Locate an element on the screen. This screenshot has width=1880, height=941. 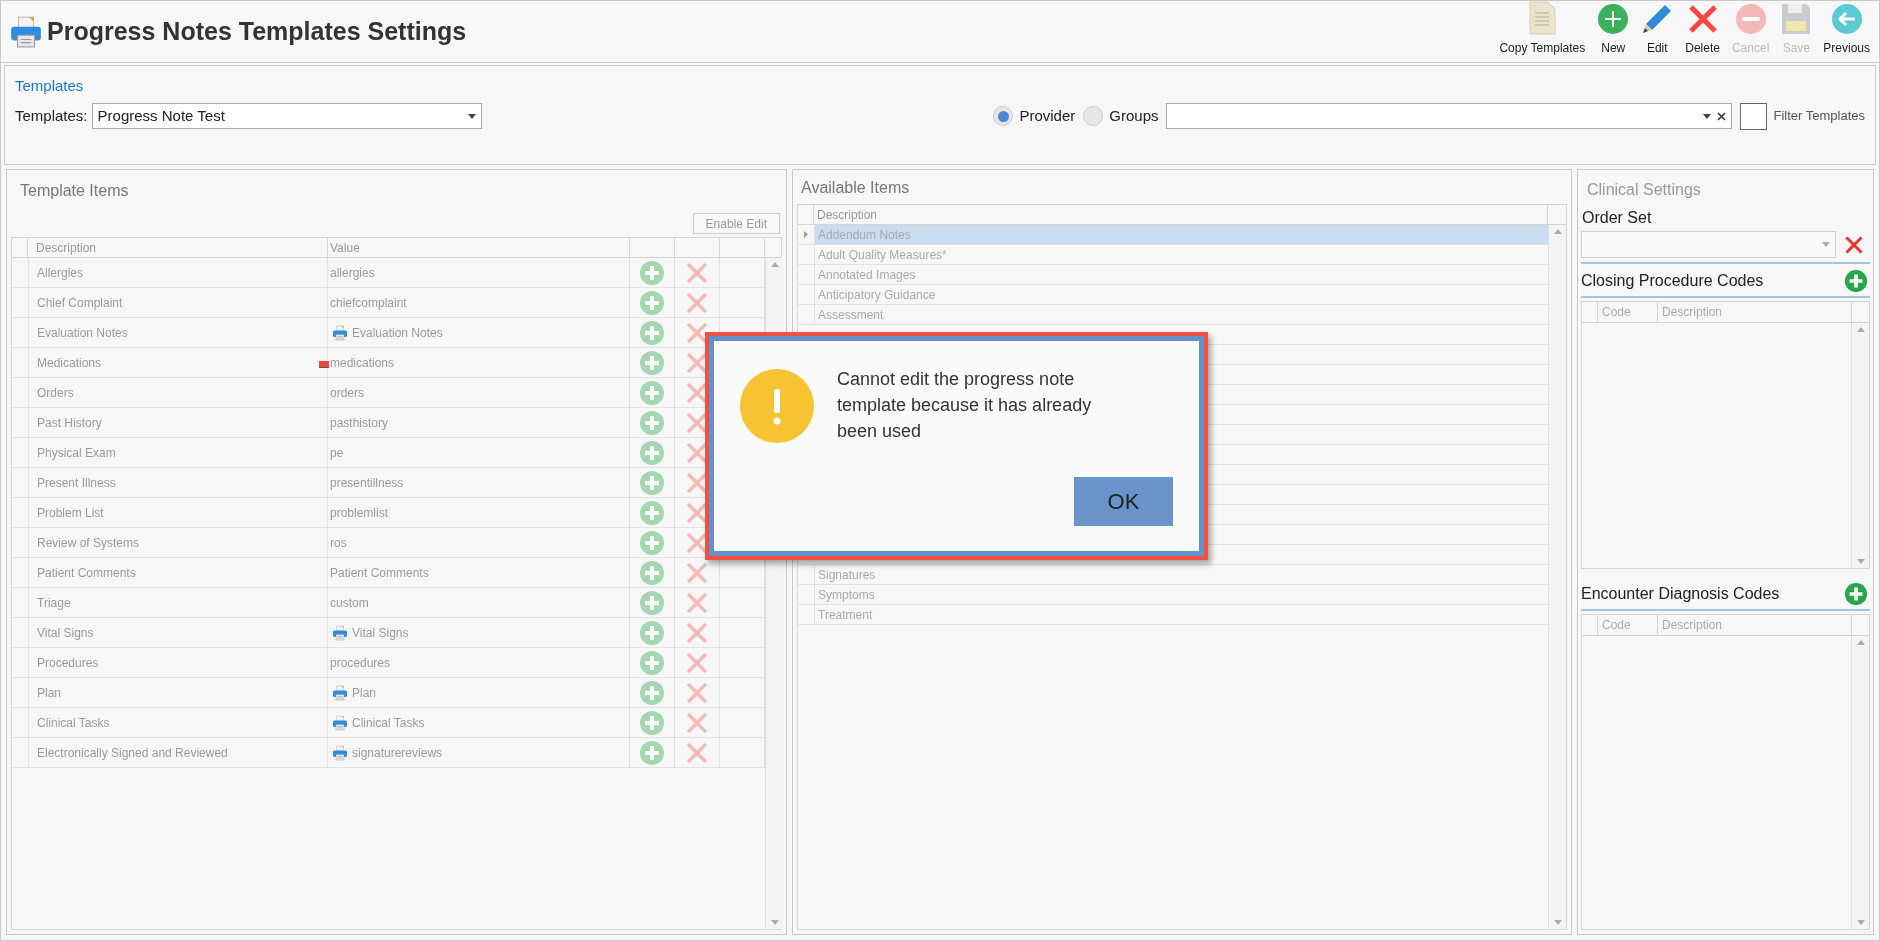
ok-button: OK is located at coordinates (1123, 501).